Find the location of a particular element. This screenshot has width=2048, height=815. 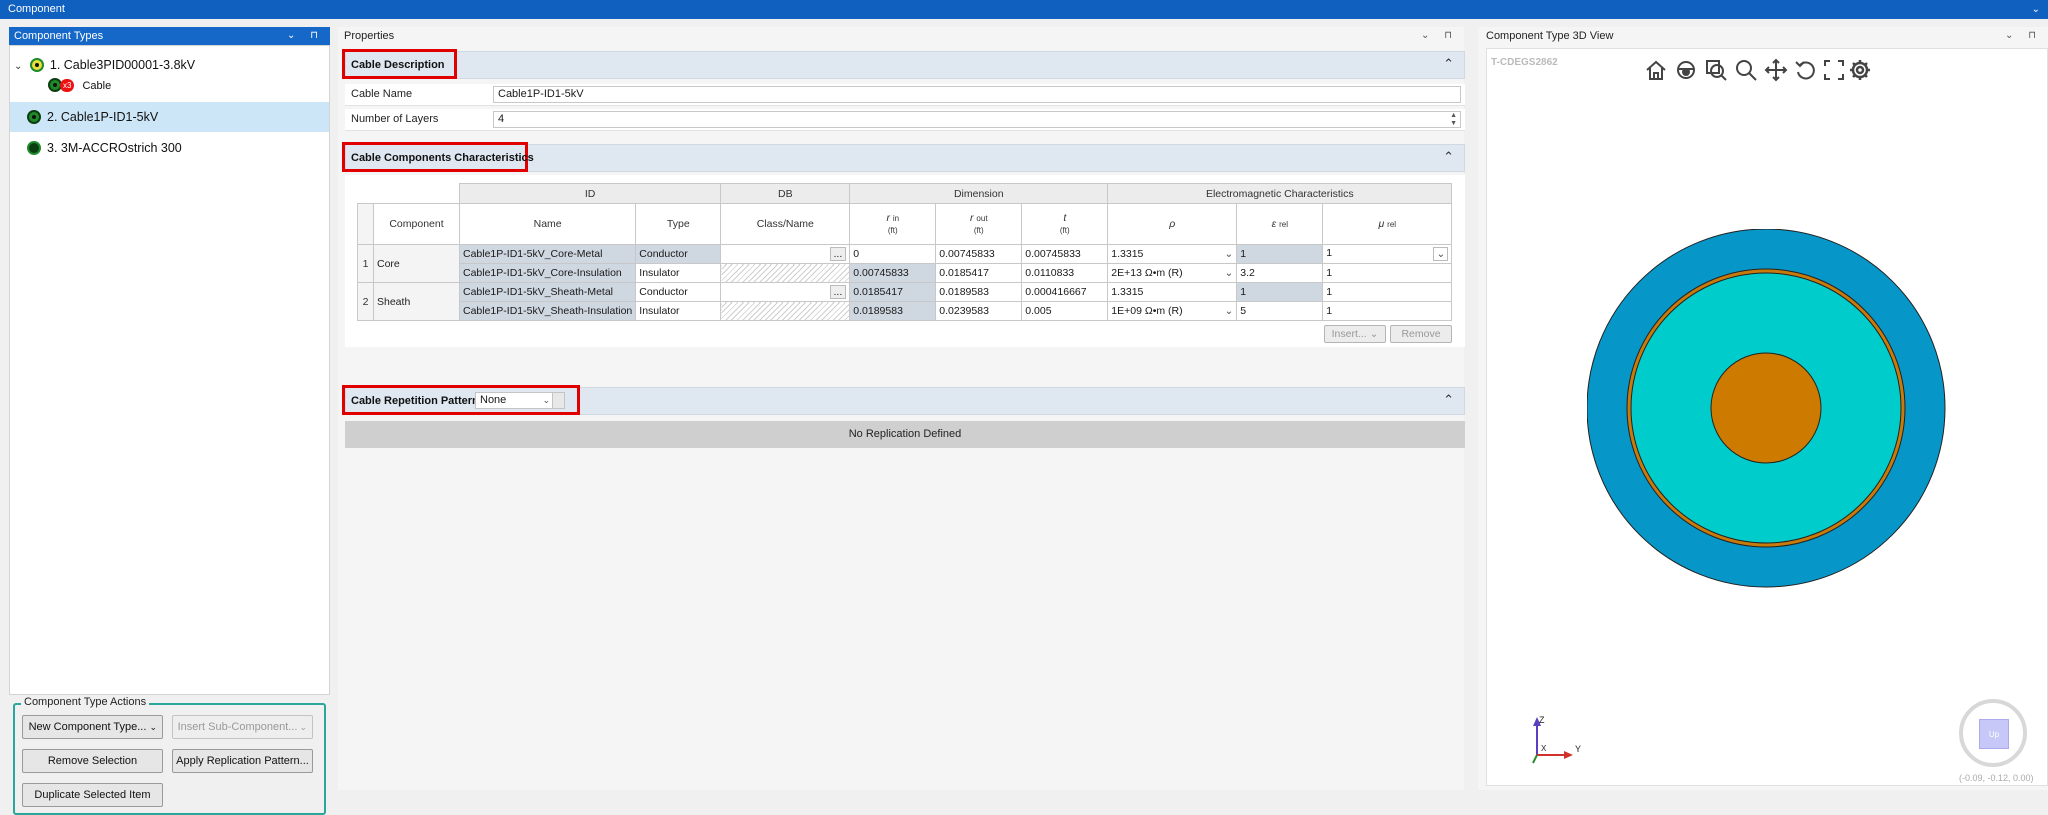

rotate-icon is located at coordinates (1805, 70).